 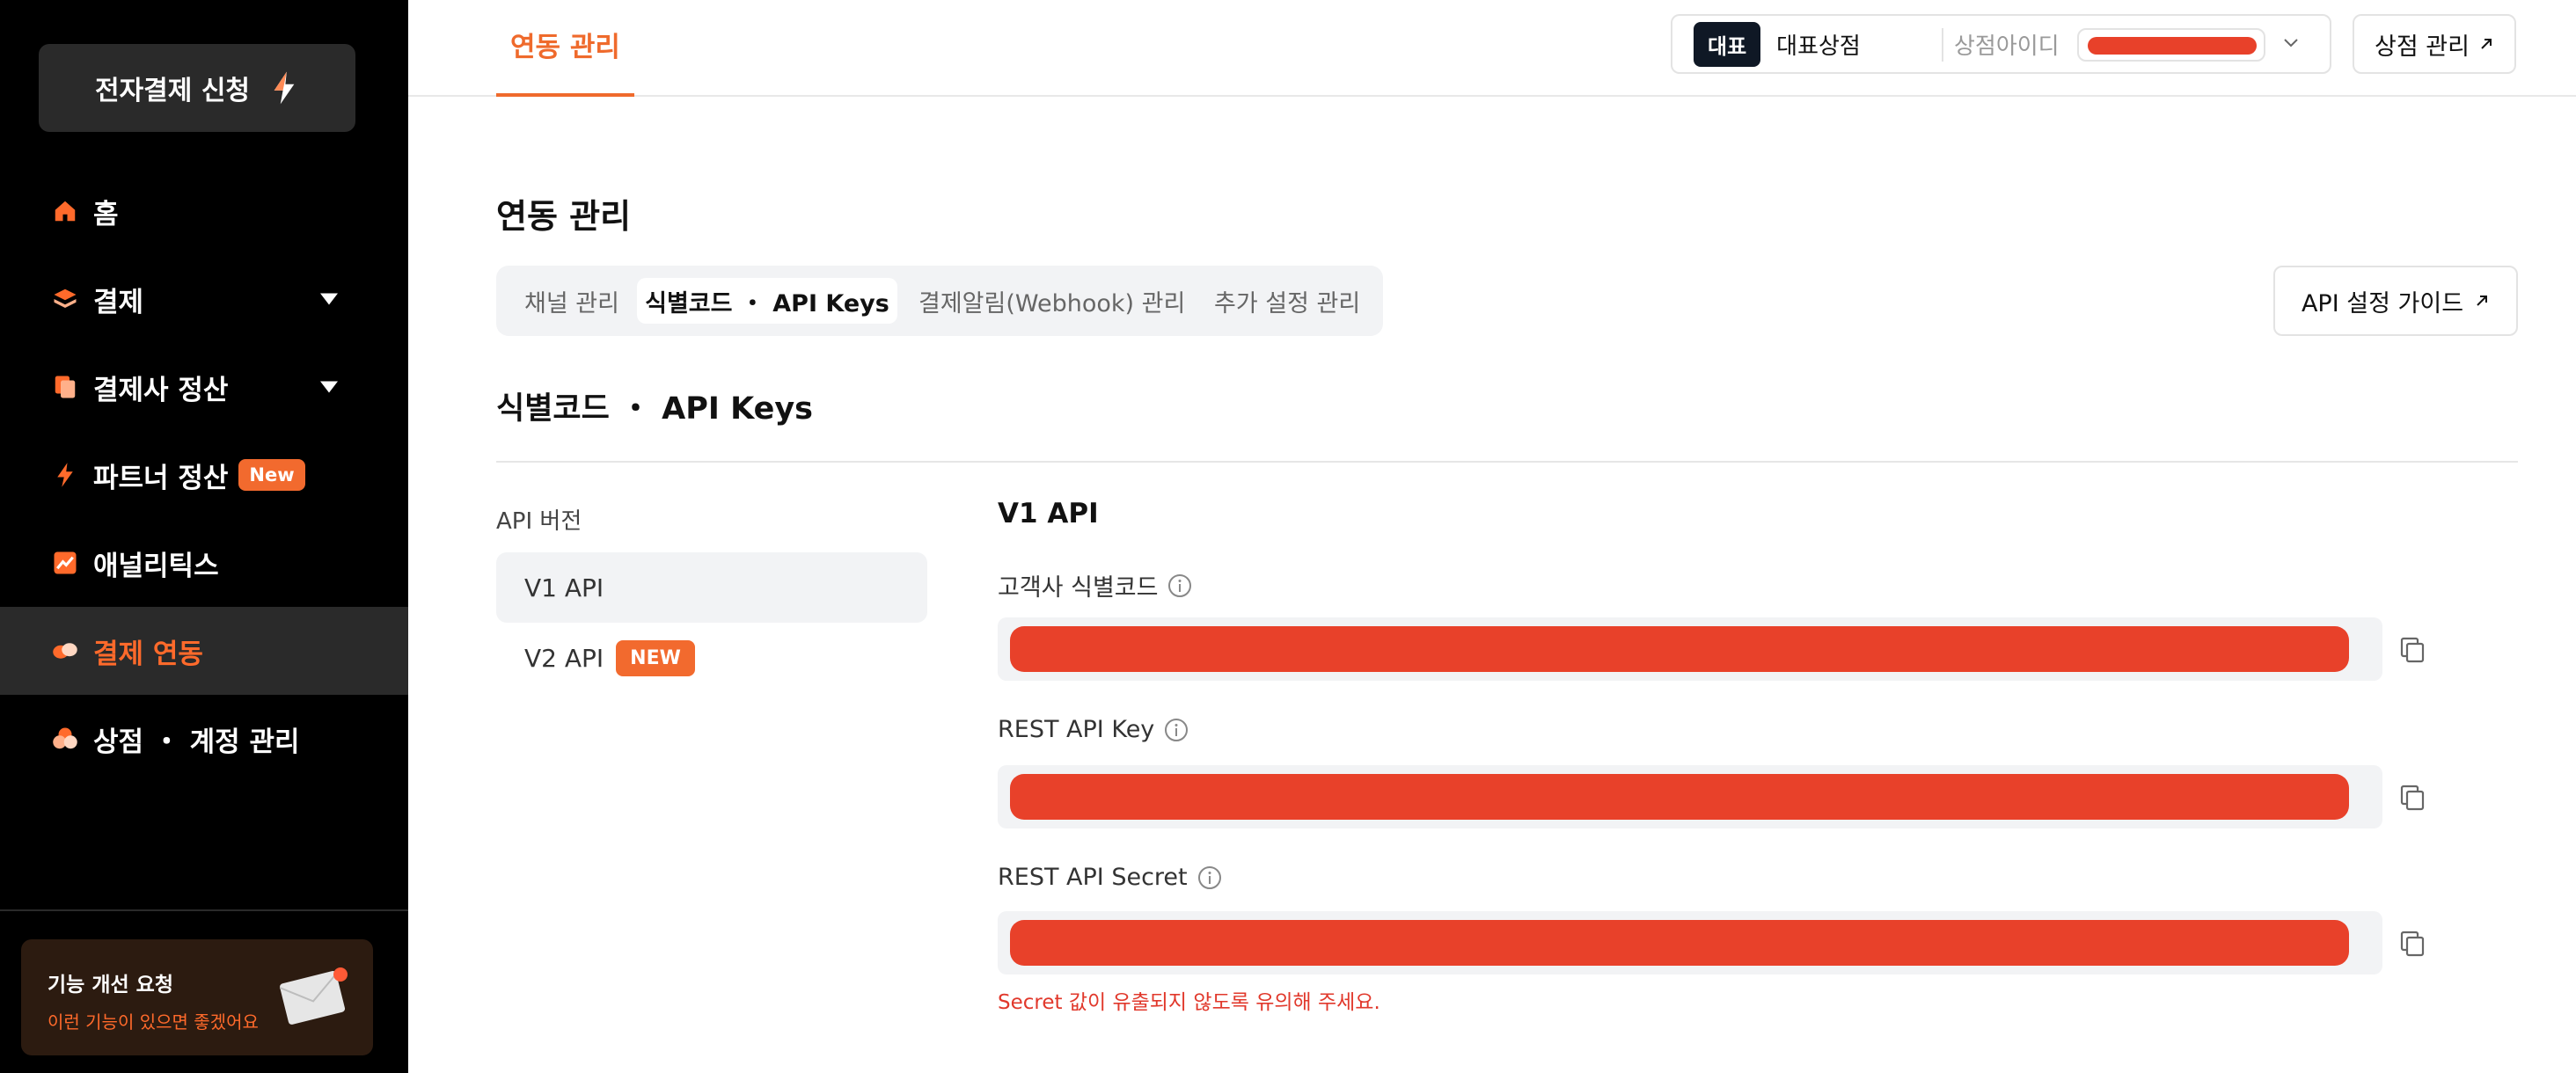 I want to click on page-title: 연동 관리, so click(x=564, y=217).